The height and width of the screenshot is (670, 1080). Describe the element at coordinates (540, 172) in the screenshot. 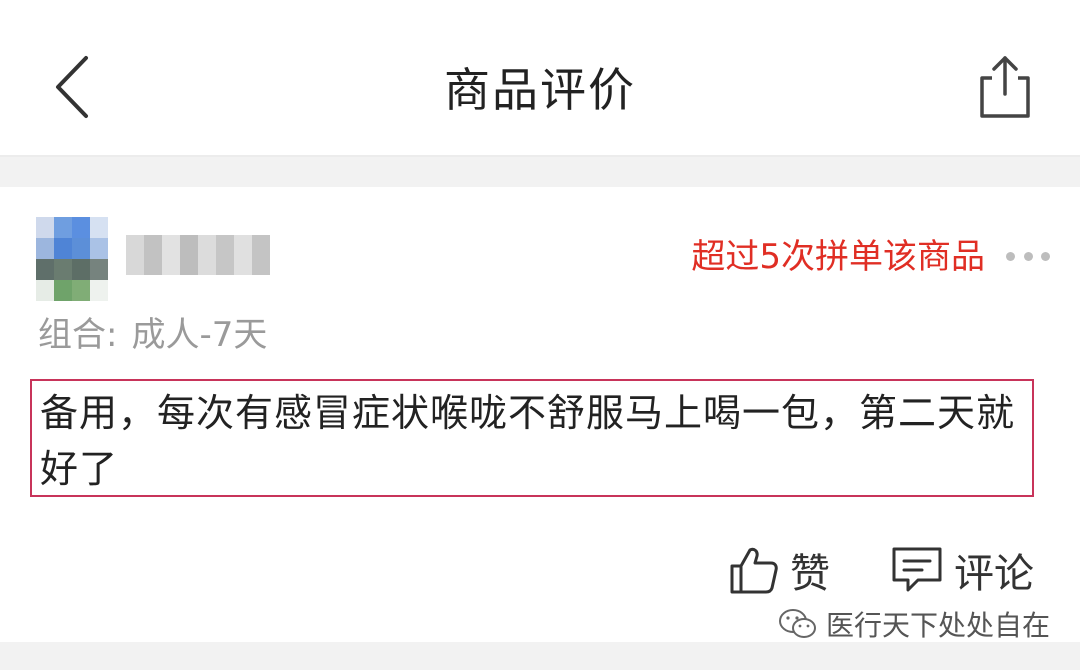

I see `section-divider` at that location.